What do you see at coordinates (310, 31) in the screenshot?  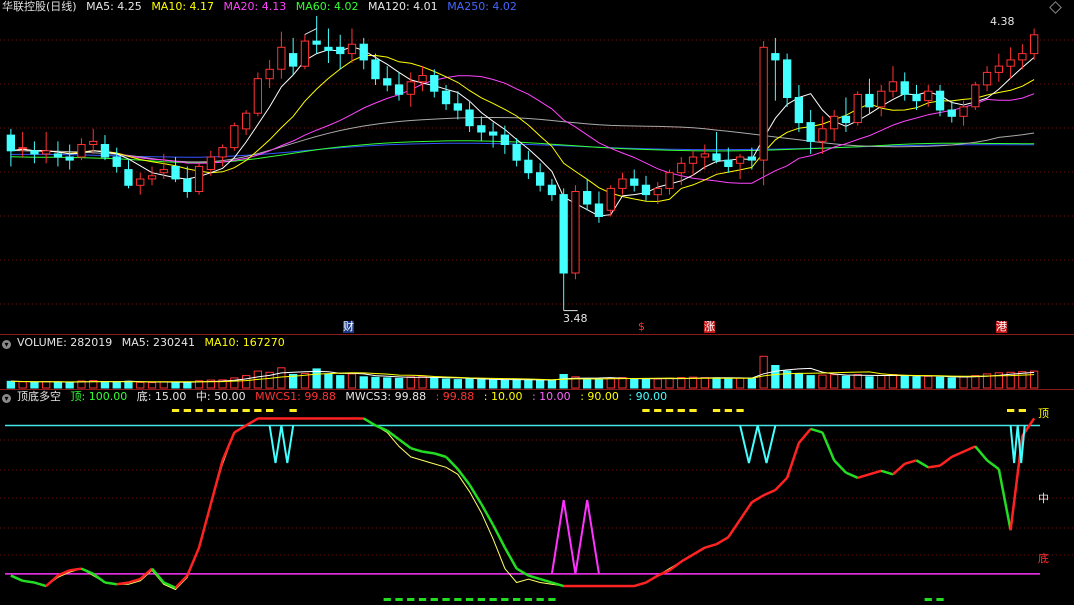 I see `high-pointer` at bounding box center [310, 31].